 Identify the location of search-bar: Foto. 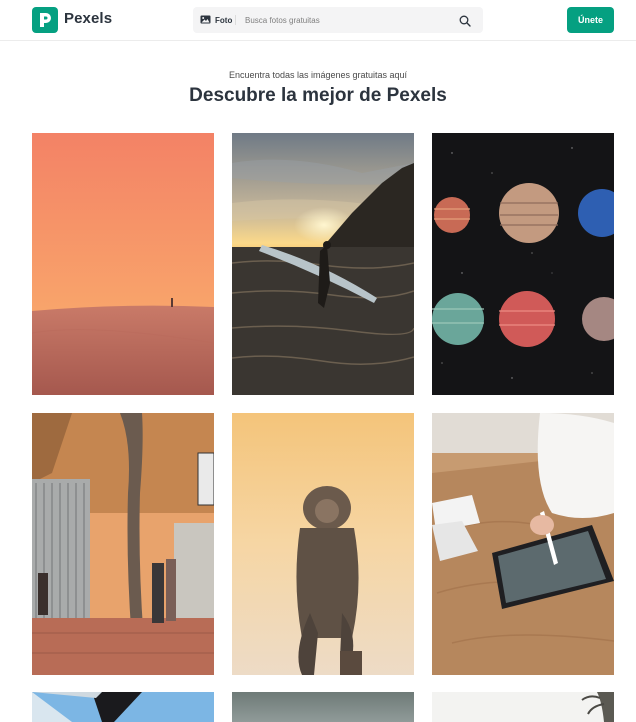
(338, 20).